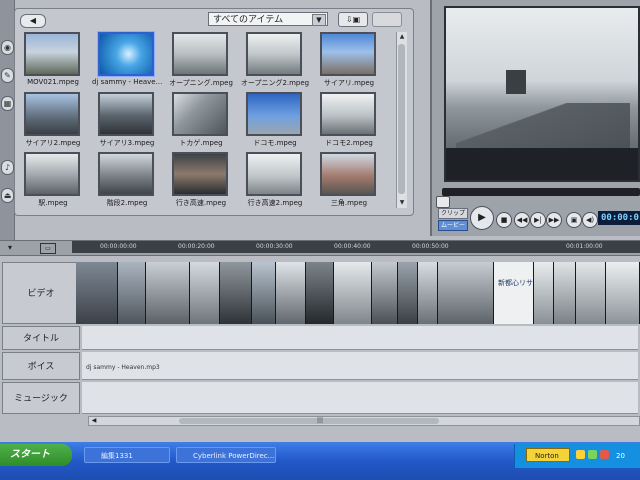 The image size is (640, 480). I want to click on library-clip: 三角.mpeg, so click(349, 181).